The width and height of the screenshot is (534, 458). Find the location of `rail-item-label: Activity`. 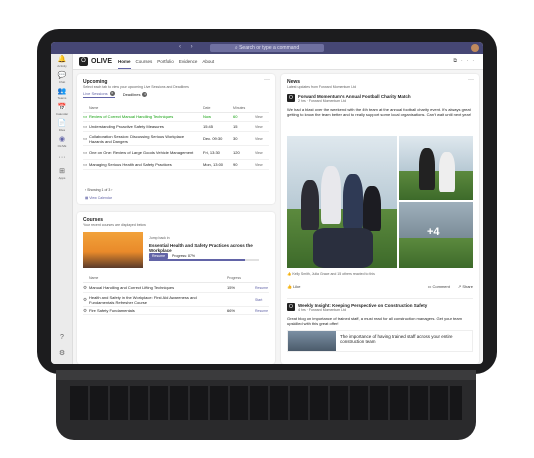

rail-item-label: Activity is located at coordinates (62, 66).